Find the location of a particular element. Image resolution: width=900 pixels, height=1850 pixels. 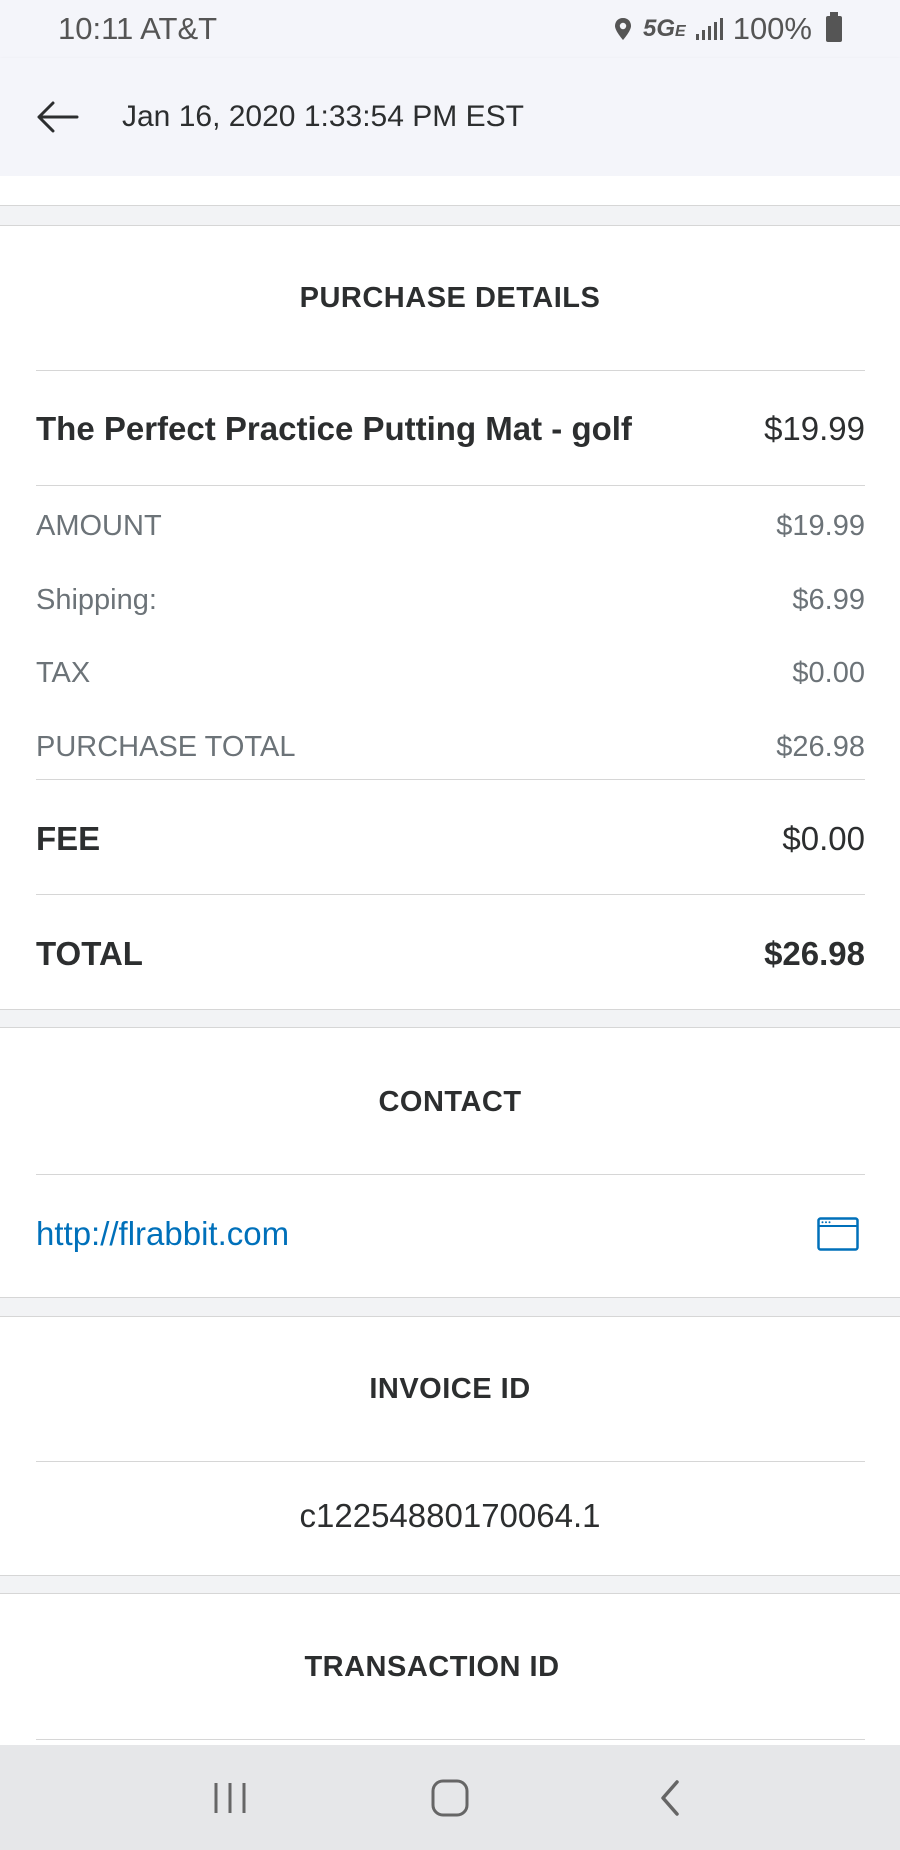

total-row: TOTAL $26.98 is located at coordinates (450, 954).